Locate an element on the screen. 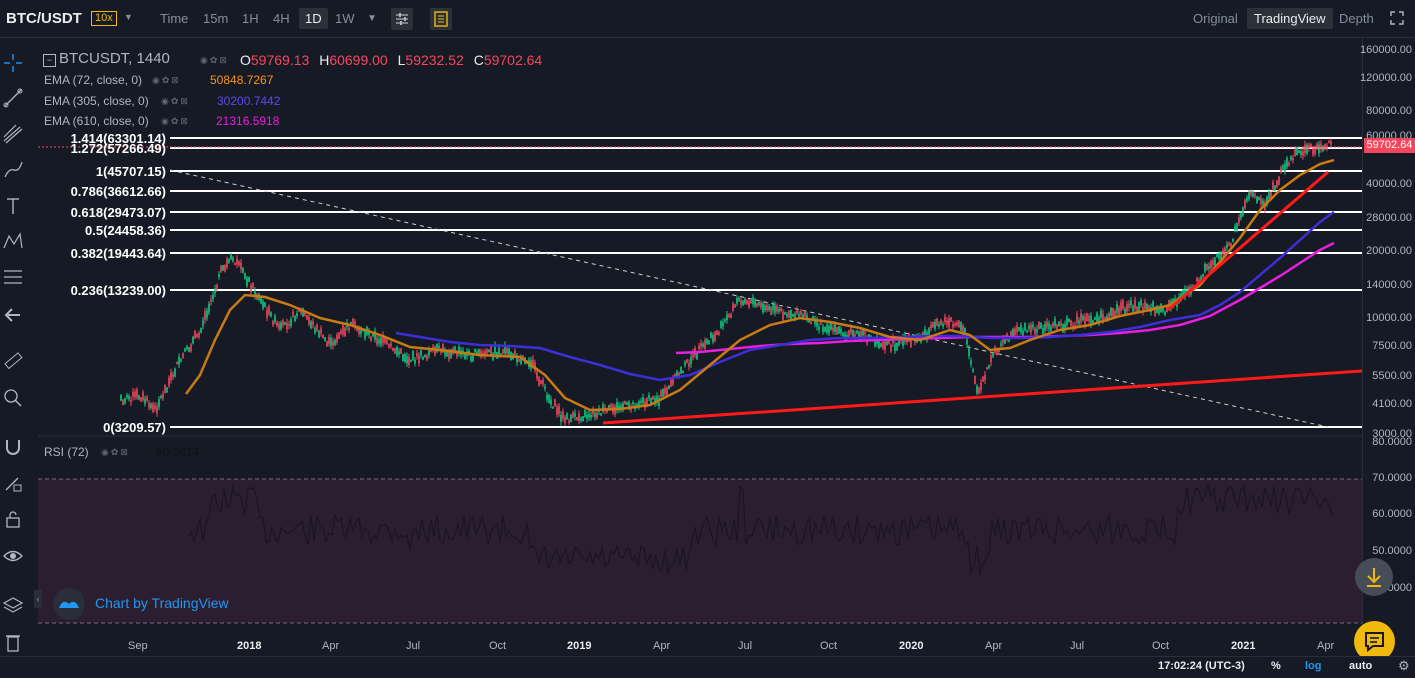 Image resolution: width=1415 pixels, height=678 pixels. settings-gear-icon: ⚙ is located at coordinates (1404, 666).